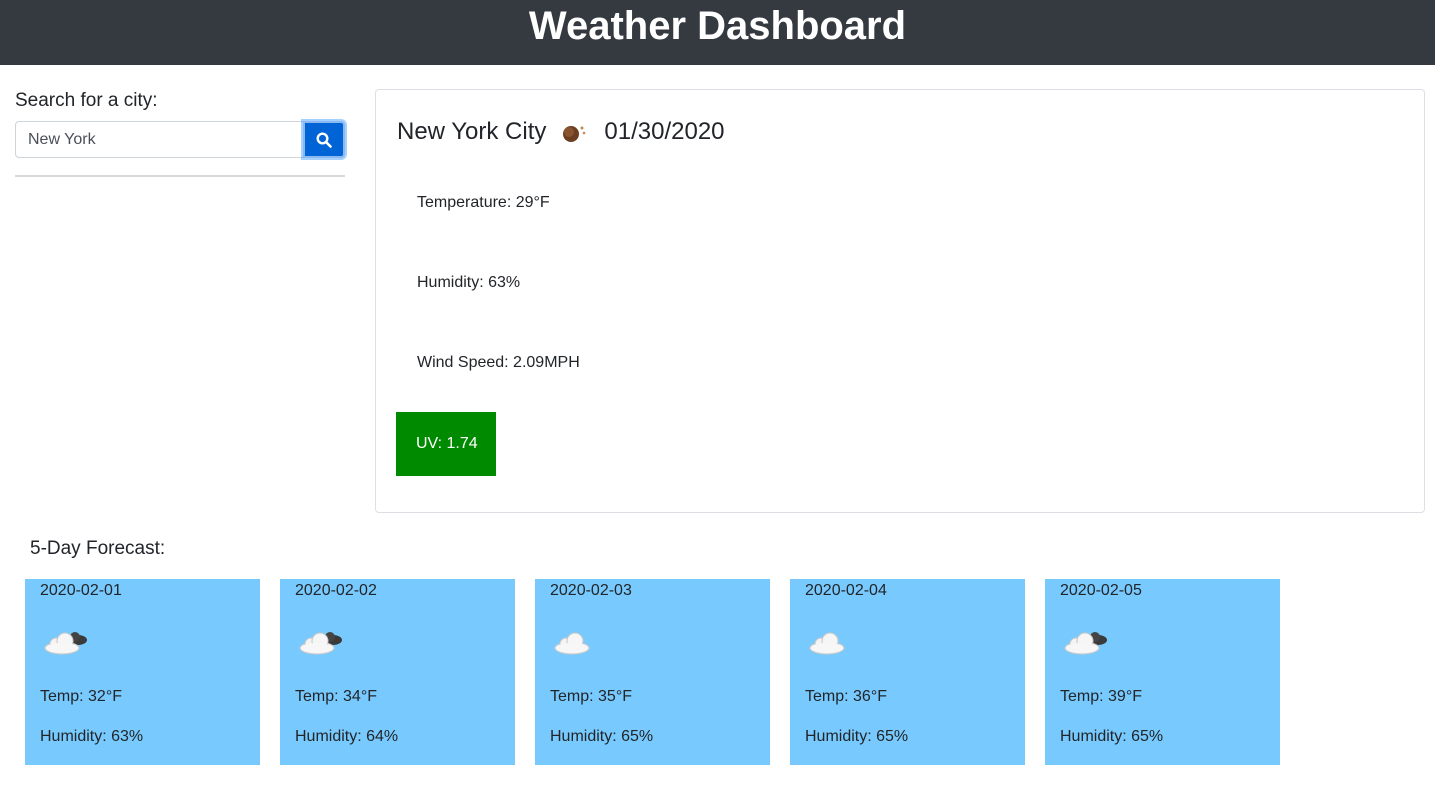 The width and height of the screenshot is (1435, 800). I want to click on city-search-input, so click(159, 139).